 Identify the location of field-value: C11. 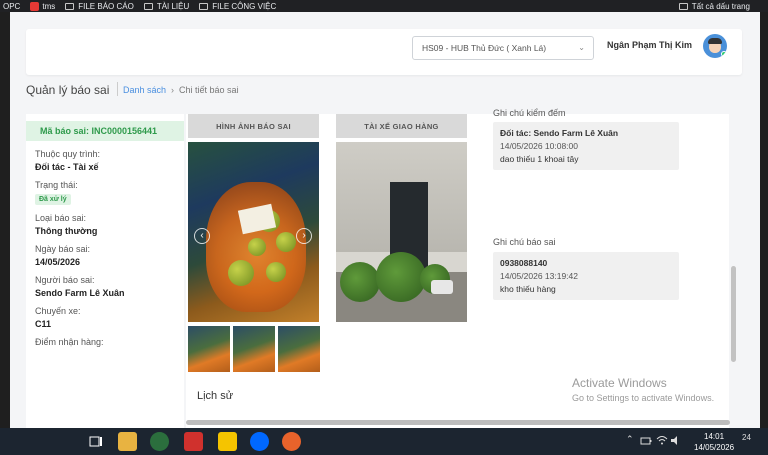
(43, 324).